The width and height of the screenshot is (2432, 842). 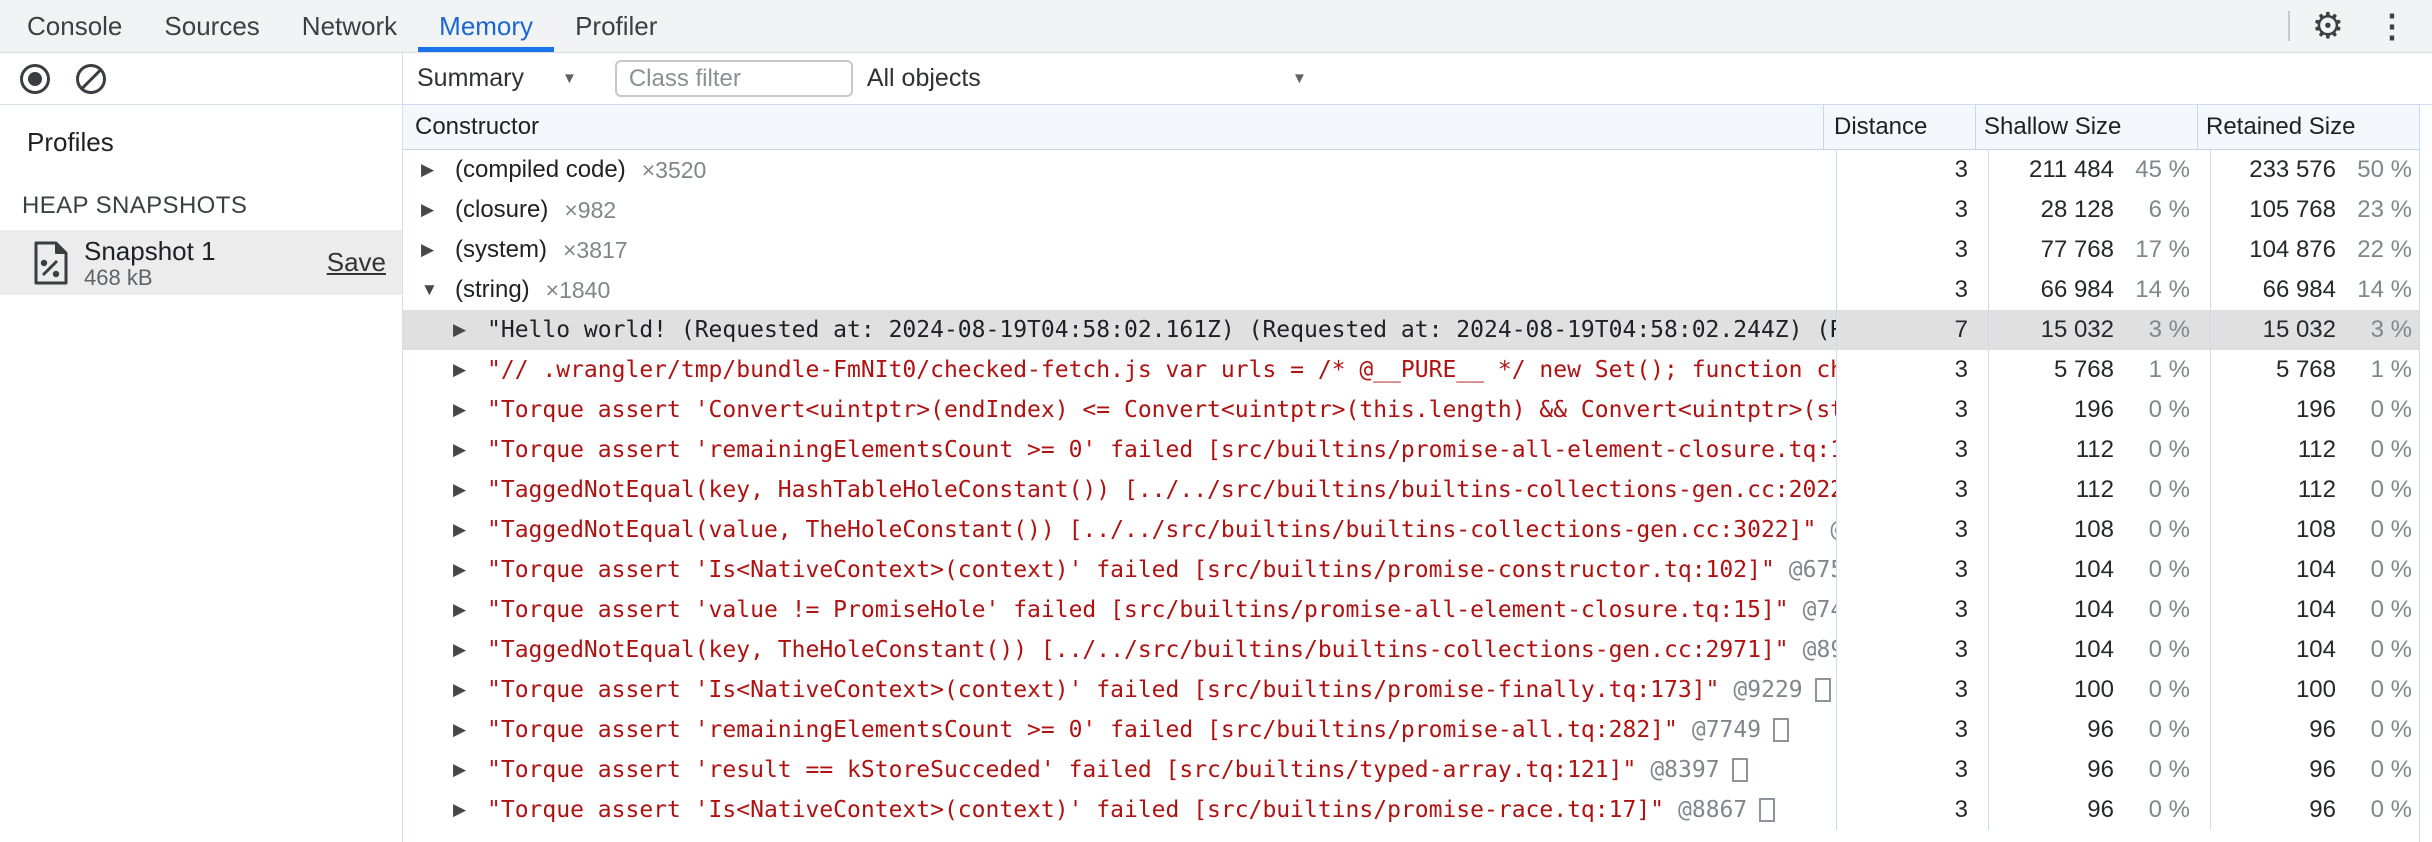 What do you see at coordinates (2099, 370) in the screenshot?
I see `shallow-size-cell: 5 768 1 %` at bounding box center [2099, 370].